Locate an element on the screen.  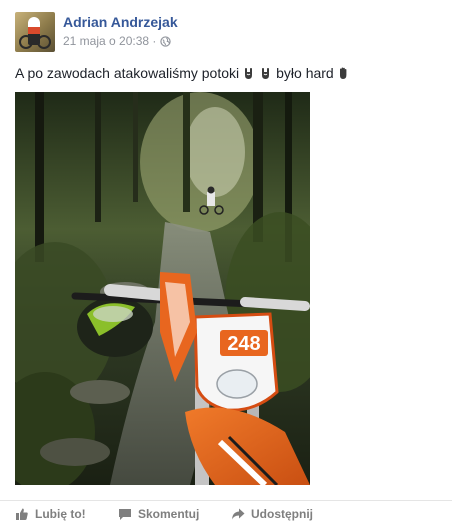
thumbs-up-icon is located at coordinates (22, 514).